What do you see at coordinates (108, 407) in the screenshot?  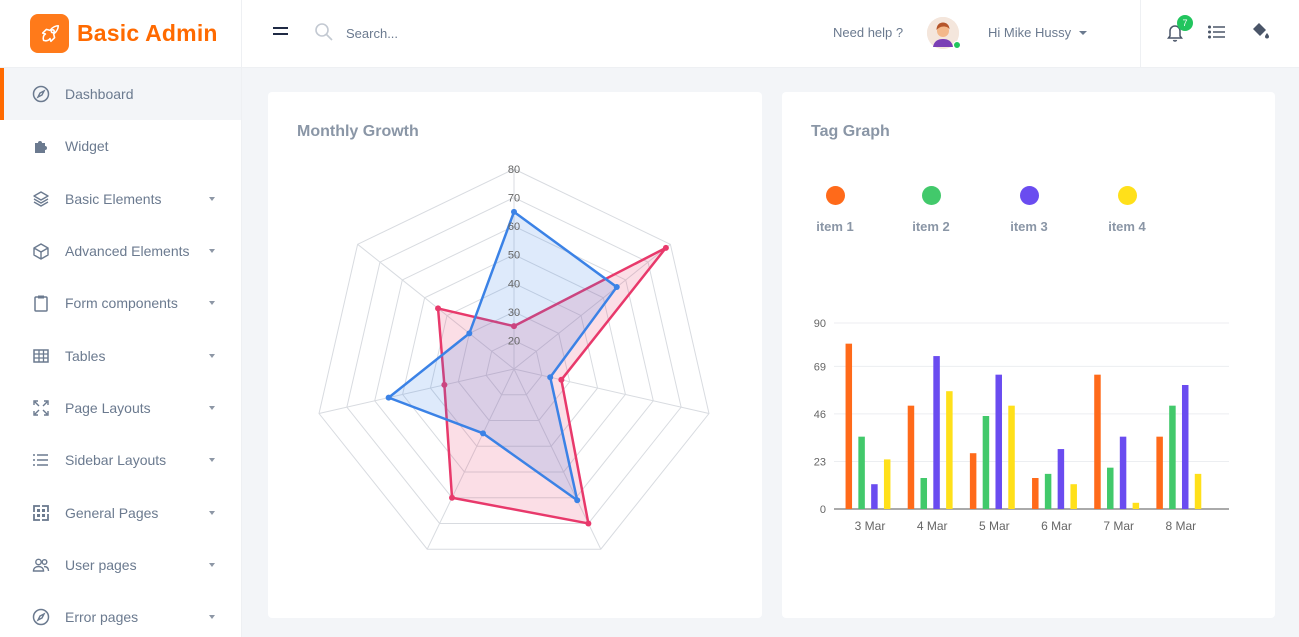 I see `sidebar-item-label: Page Layouts` at bounding box center [108, 407].